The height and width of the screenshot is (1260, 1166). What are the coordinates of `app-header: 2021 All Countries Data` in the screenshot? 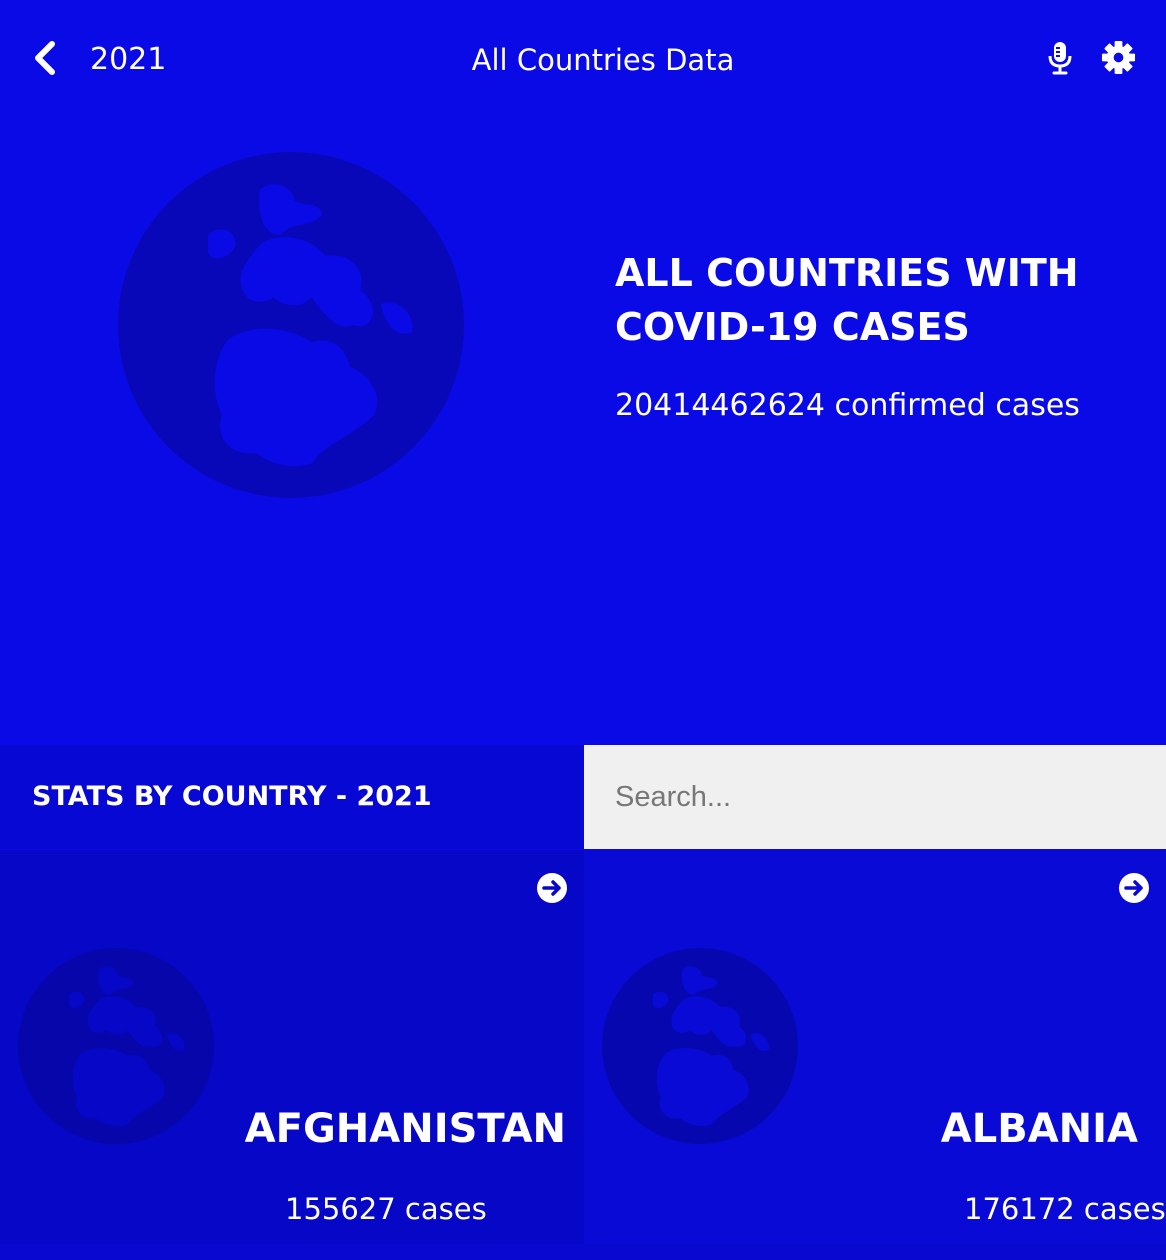 It's located at (583, 60).